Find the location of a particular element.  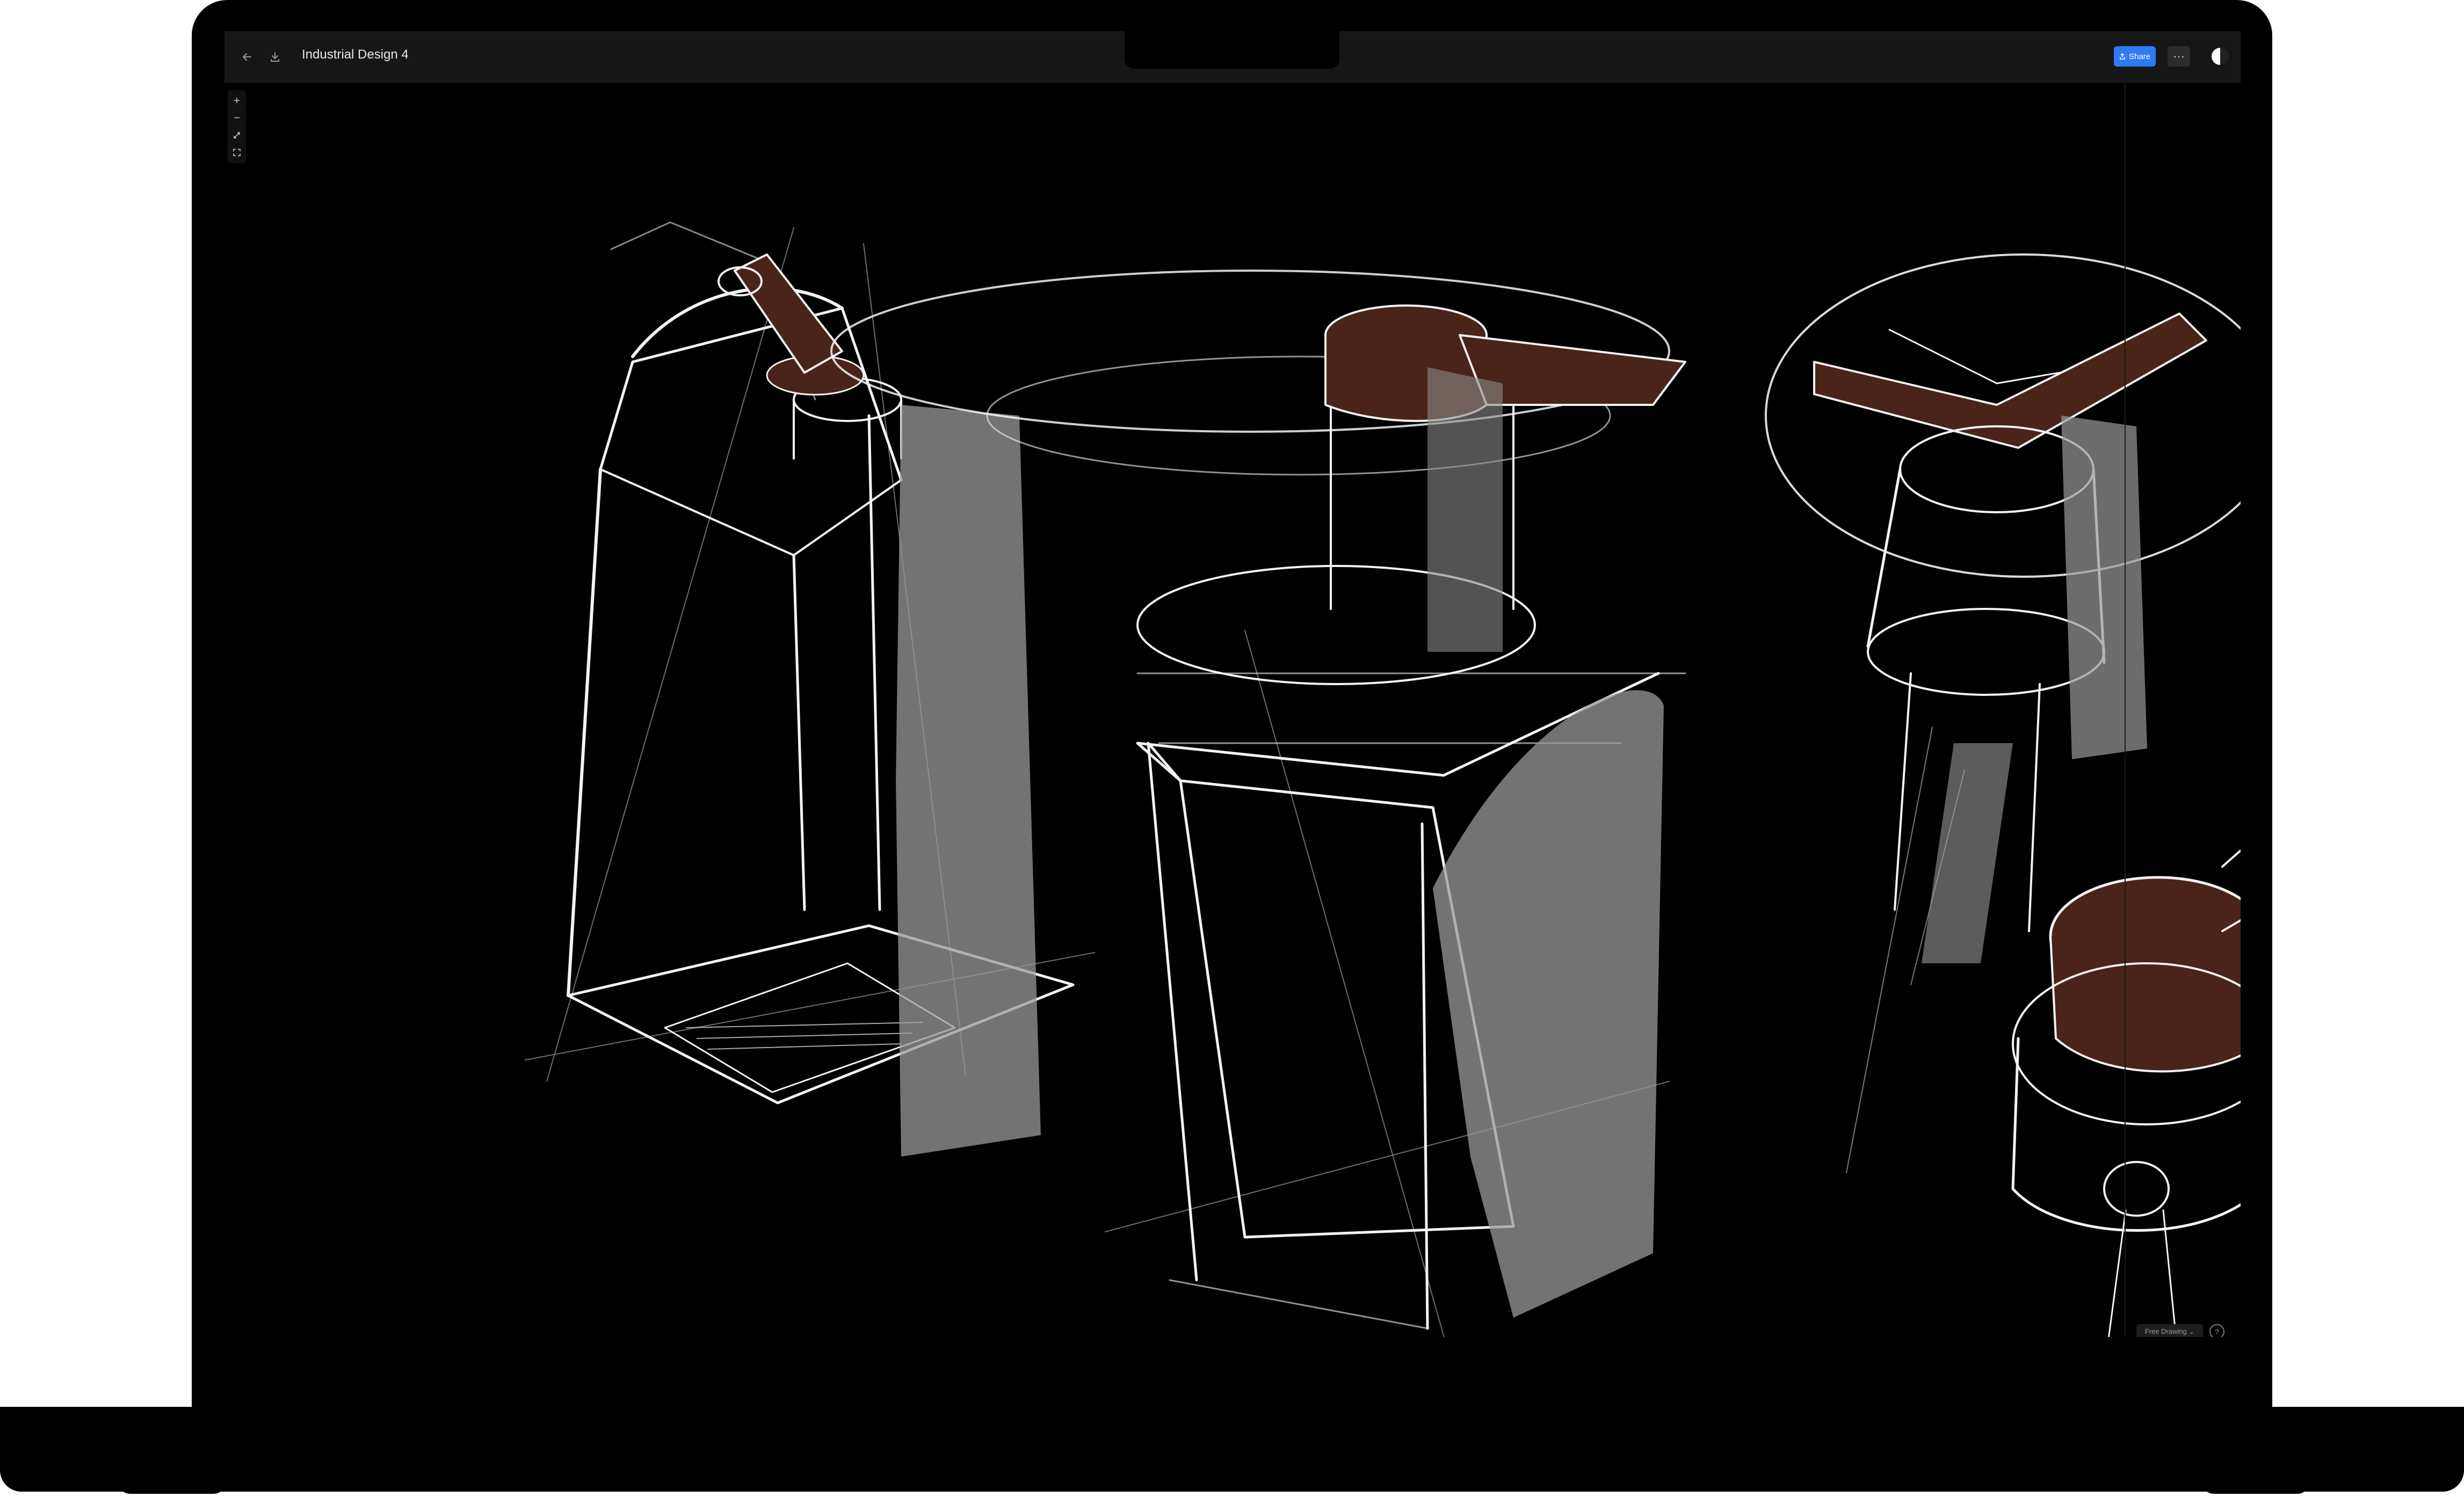

sketch-bottle-center-shade is located at coordinates (1548, 1004).